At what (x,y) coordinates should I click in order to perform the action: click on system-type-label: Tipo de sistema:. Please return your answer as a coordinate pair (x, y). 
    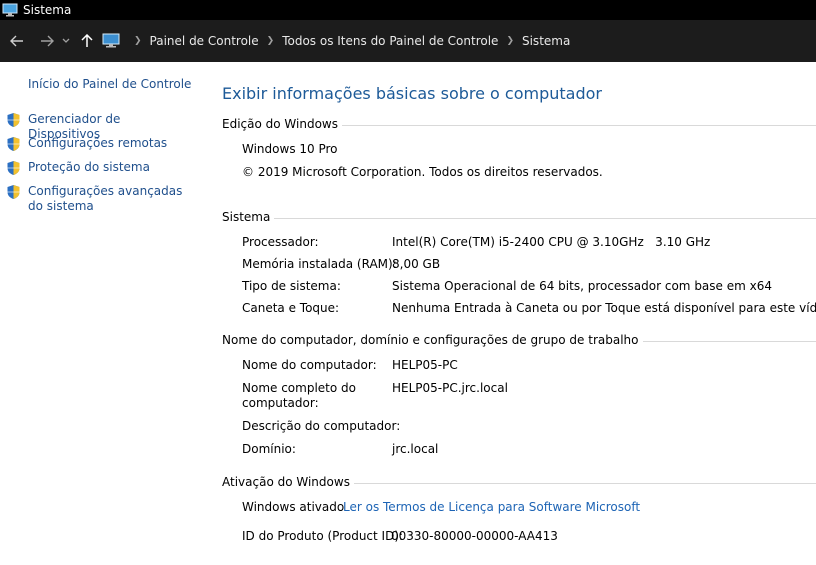
    Looking at the image, I should click on (291, 286).